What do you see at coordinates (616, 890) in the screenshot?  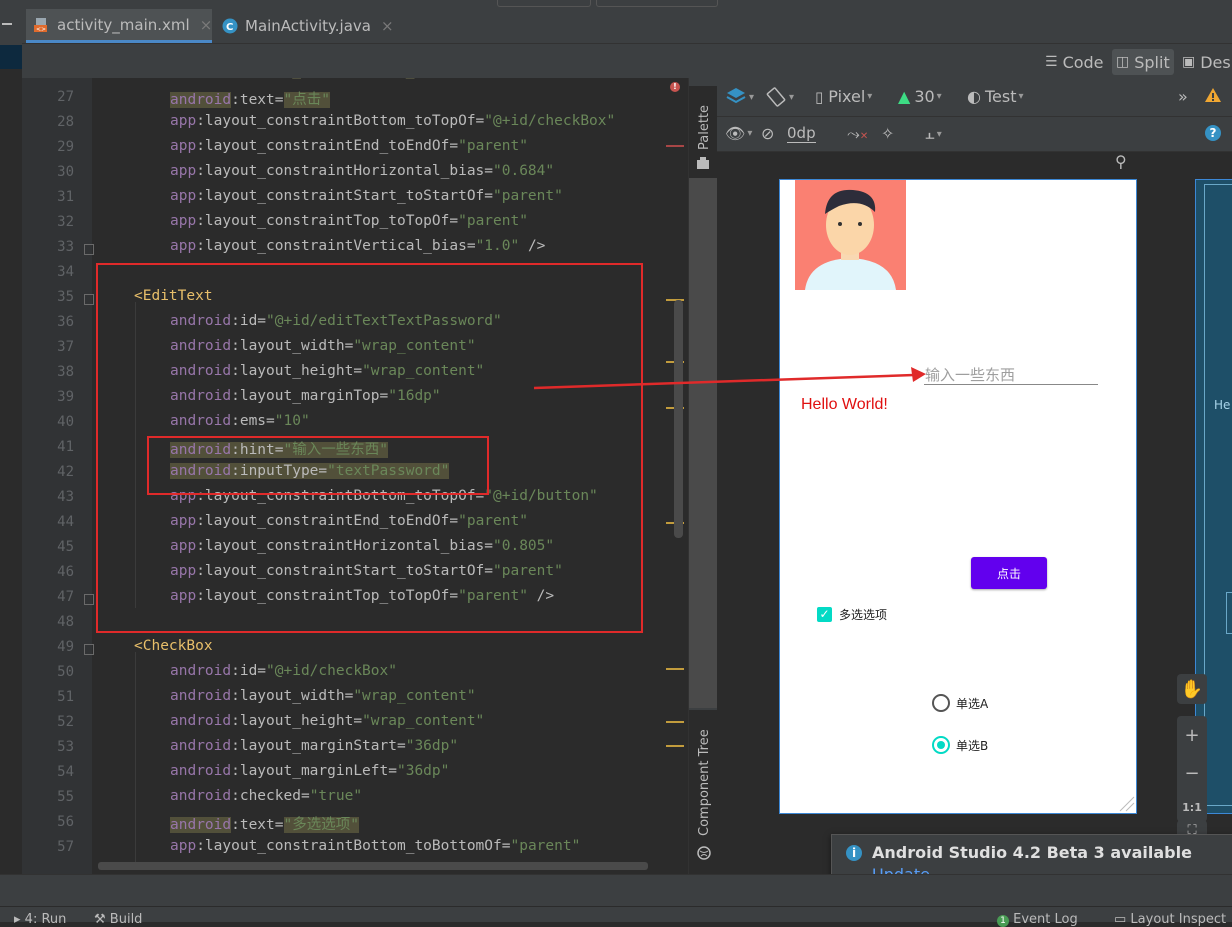 I see `editor-breadcrumb-bar` at bounding box center [616, 890].